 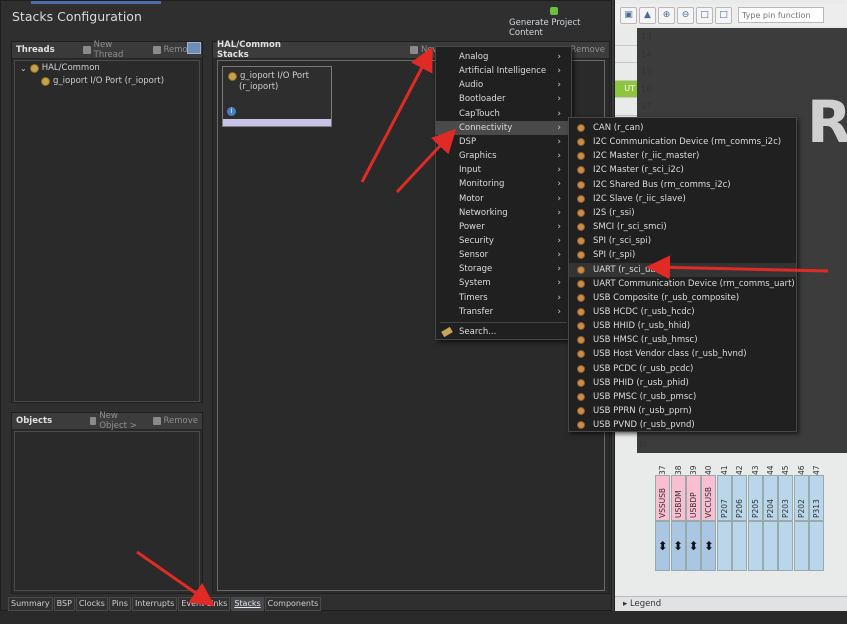 I want to click on tab-bsp: BSP, so click(x=64, y=604).